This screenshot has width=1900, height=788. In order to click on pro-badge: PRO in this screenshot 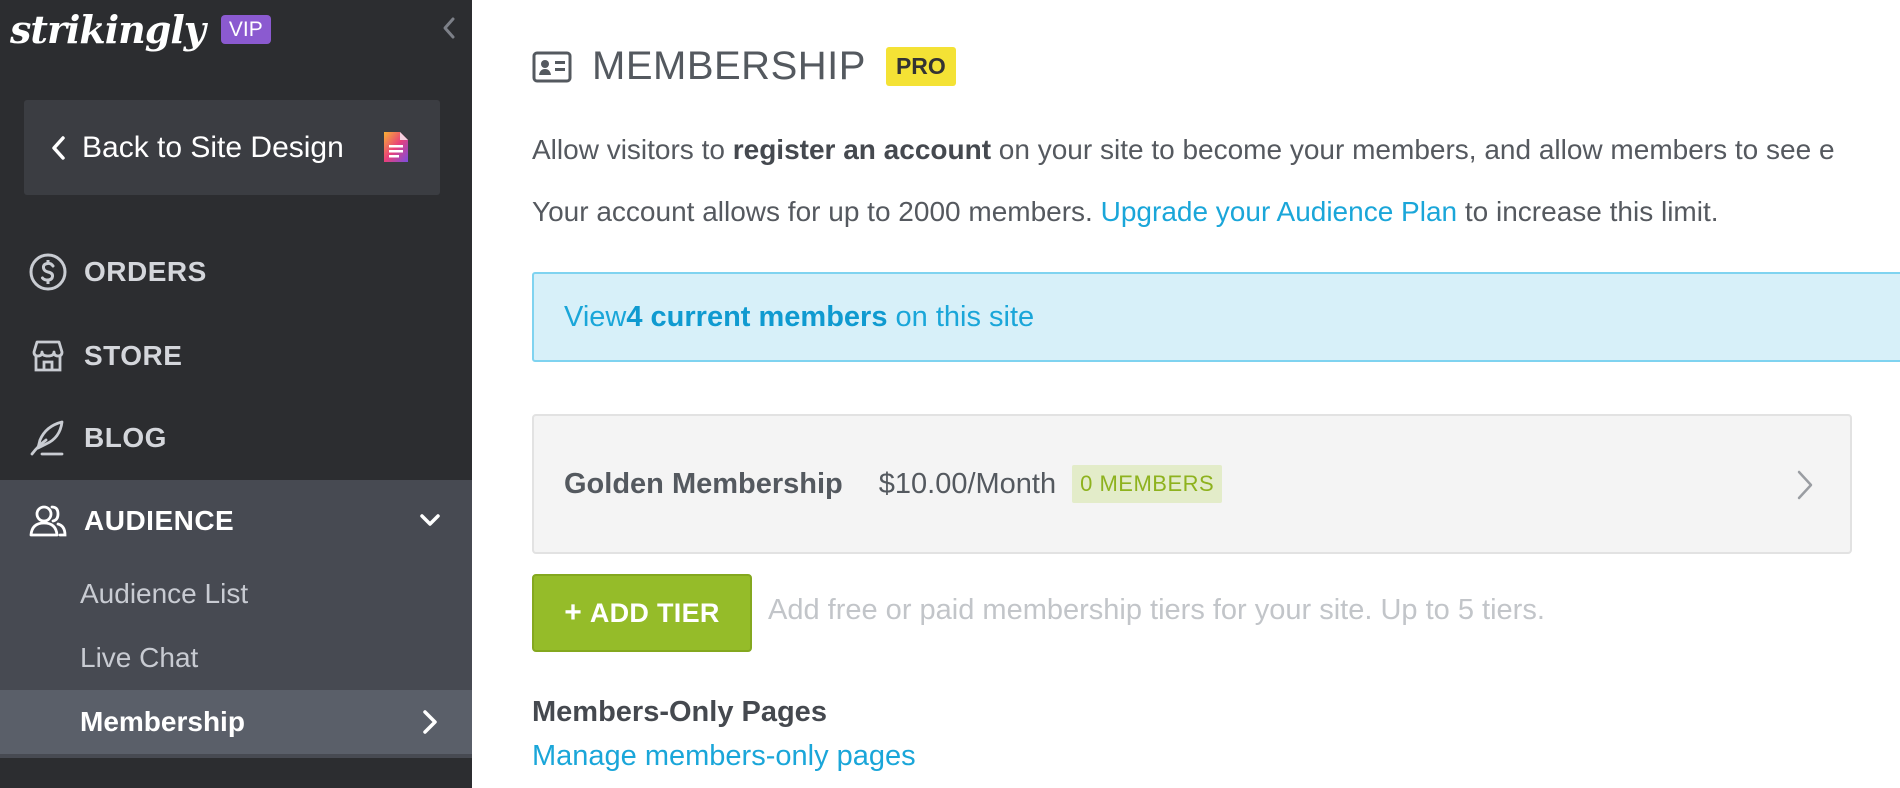, I will do `click(920, 66)`.